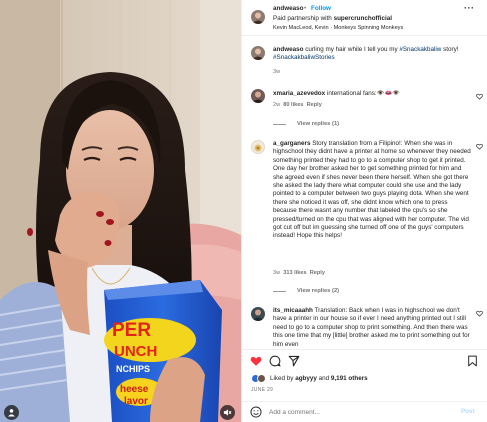  Describe the element at coordinates (468, 412) in the screenshot. I see `post-comment-button: Post` at that location.